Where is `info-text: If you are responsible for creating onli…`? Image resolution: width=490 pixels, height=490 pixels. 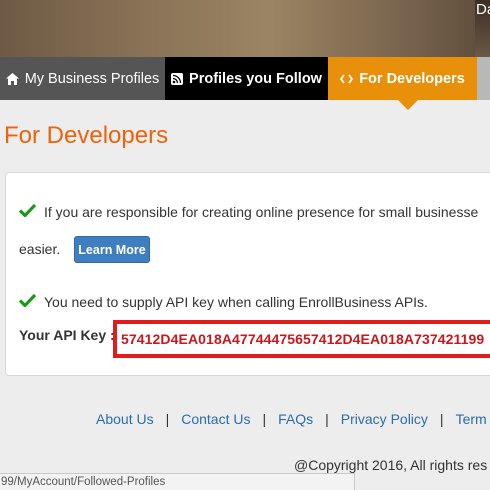 info-text: If you are responsible for creating onli… is located at coordinates (261, 211).